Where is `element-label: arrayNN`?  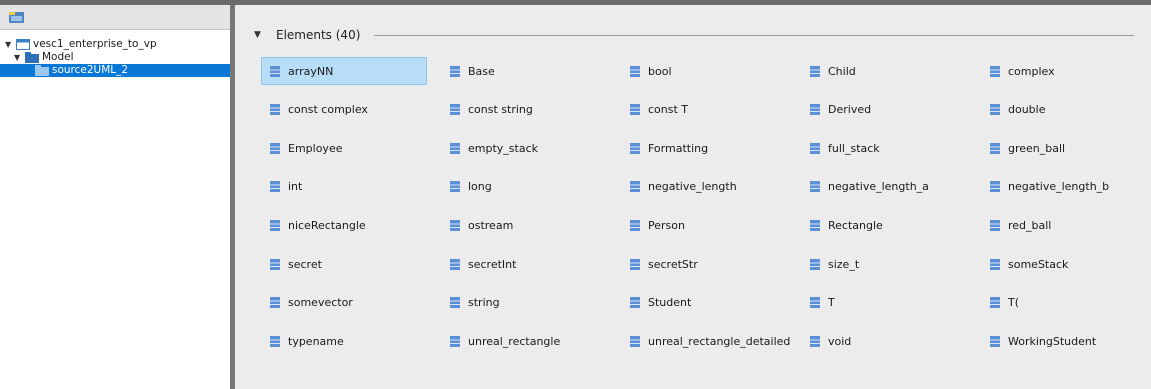 element-label: arrayNN is located at coordinates (311, 71).